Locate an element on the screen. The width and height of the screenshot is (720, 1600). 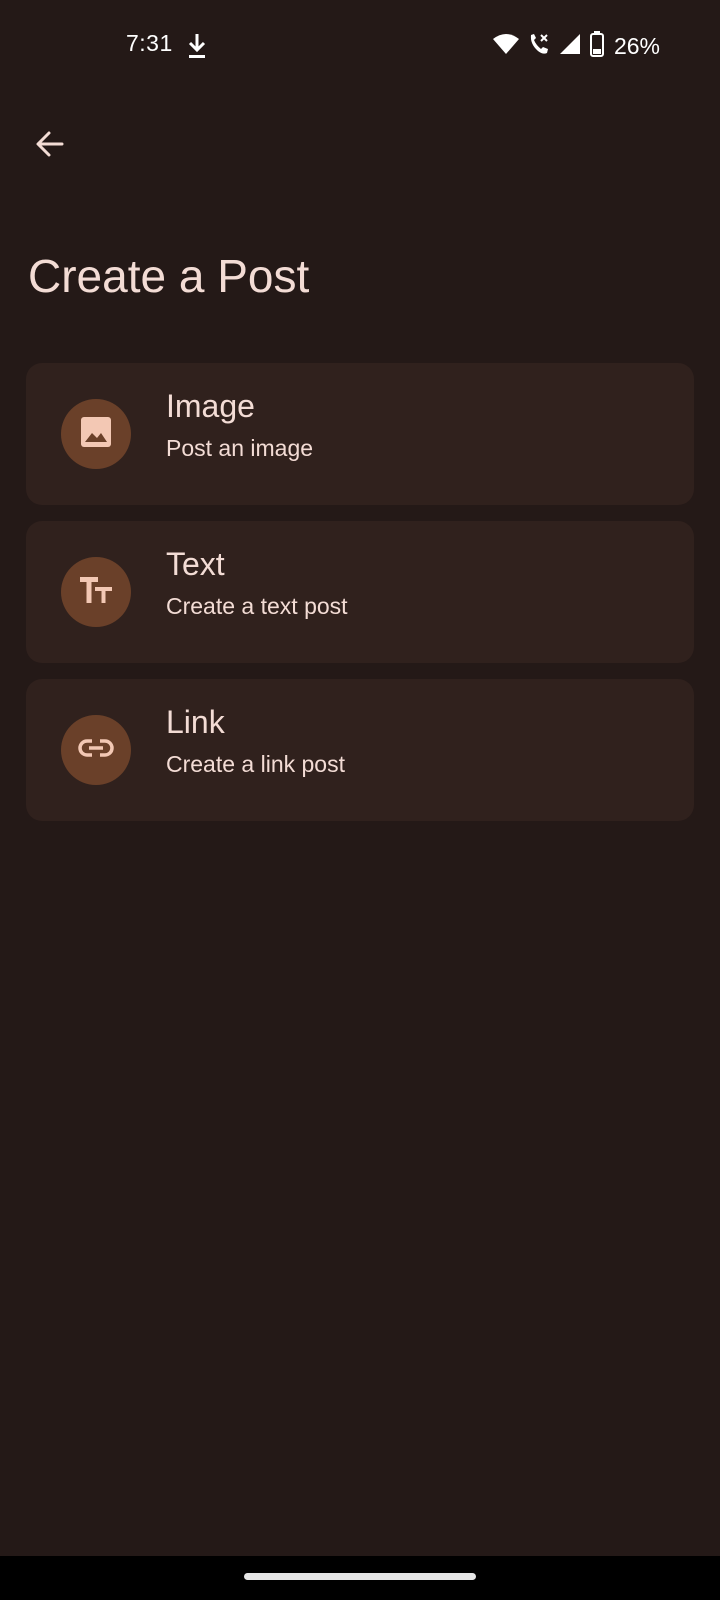
status-time: 7:31 is located at coordinates (149, 43).